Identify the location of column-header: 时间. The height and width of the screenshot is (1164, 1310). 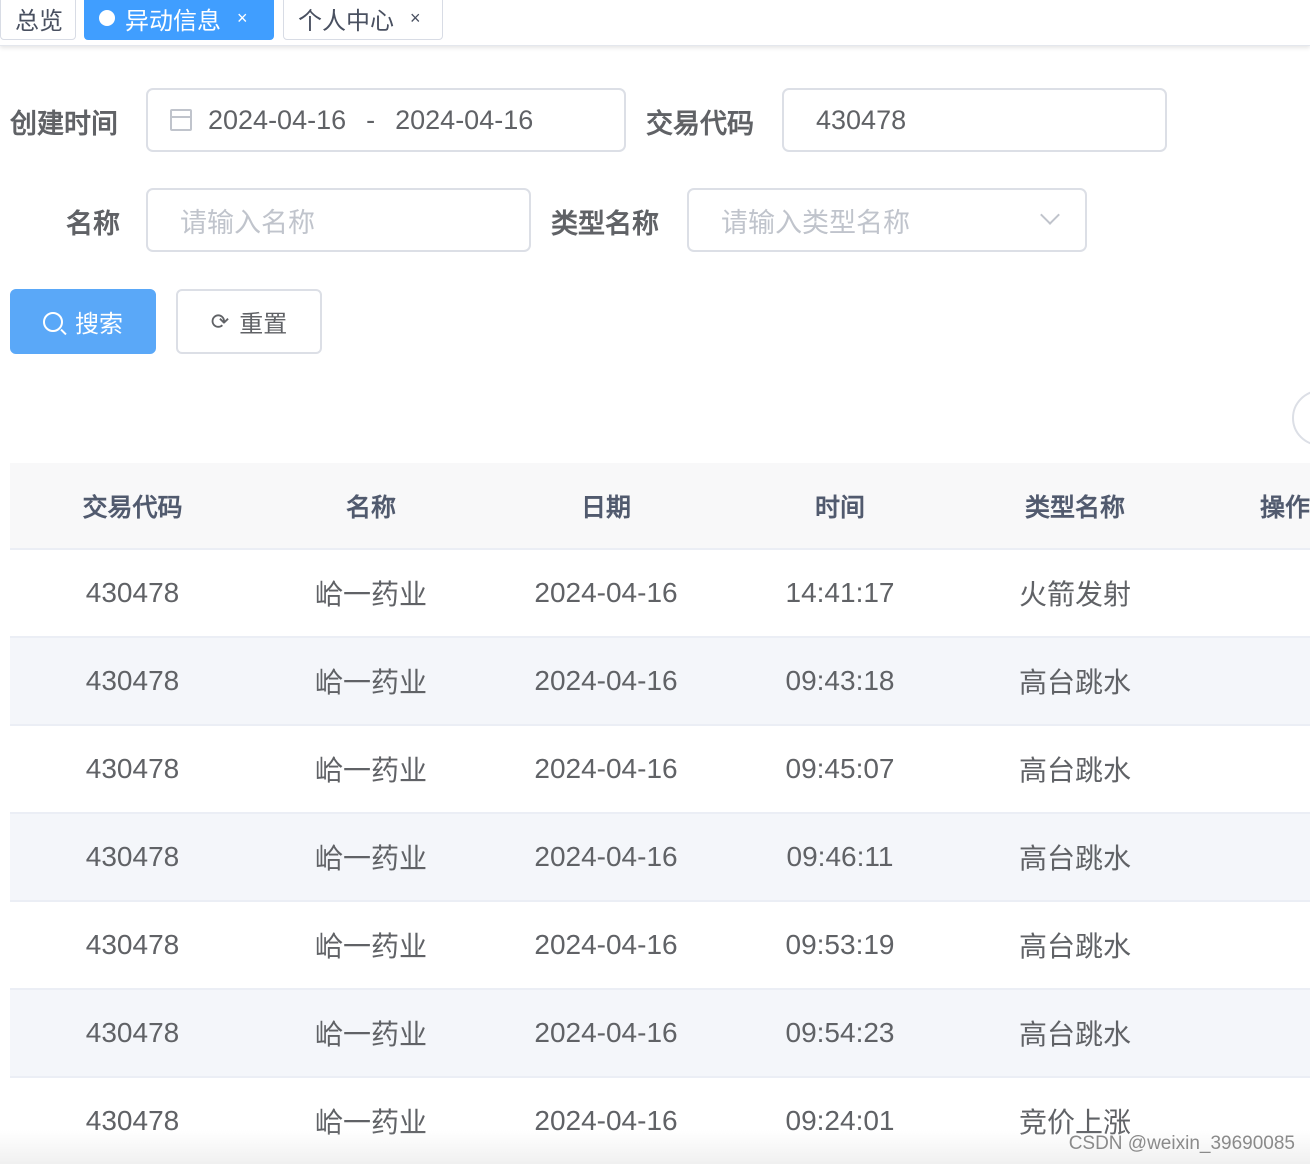
(839, 507).